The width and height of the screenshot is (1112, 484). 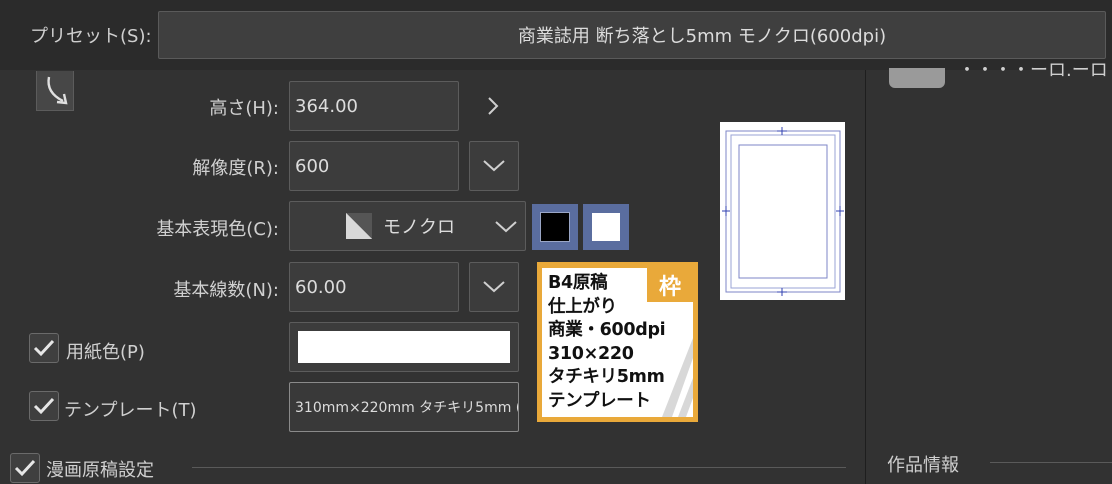 I want to click on work-info-label: 作品情報, so click(x=923, y=465).